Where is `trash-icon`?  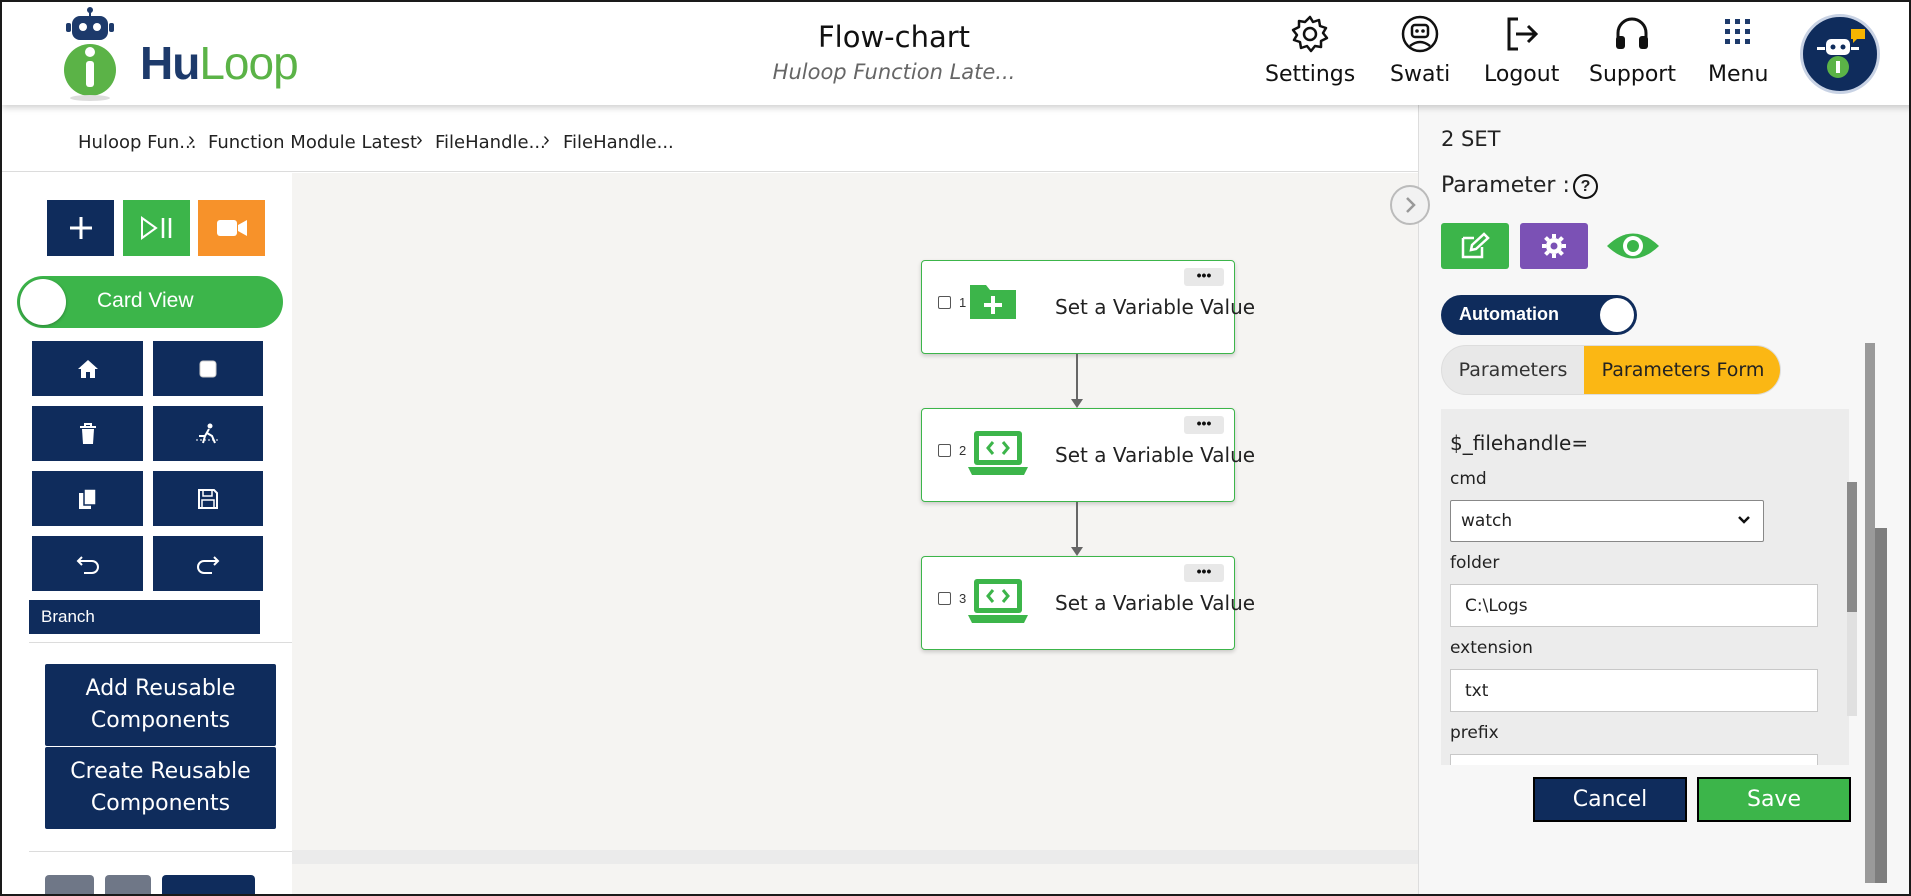
trash-icon is located at coordinates (87, 433).